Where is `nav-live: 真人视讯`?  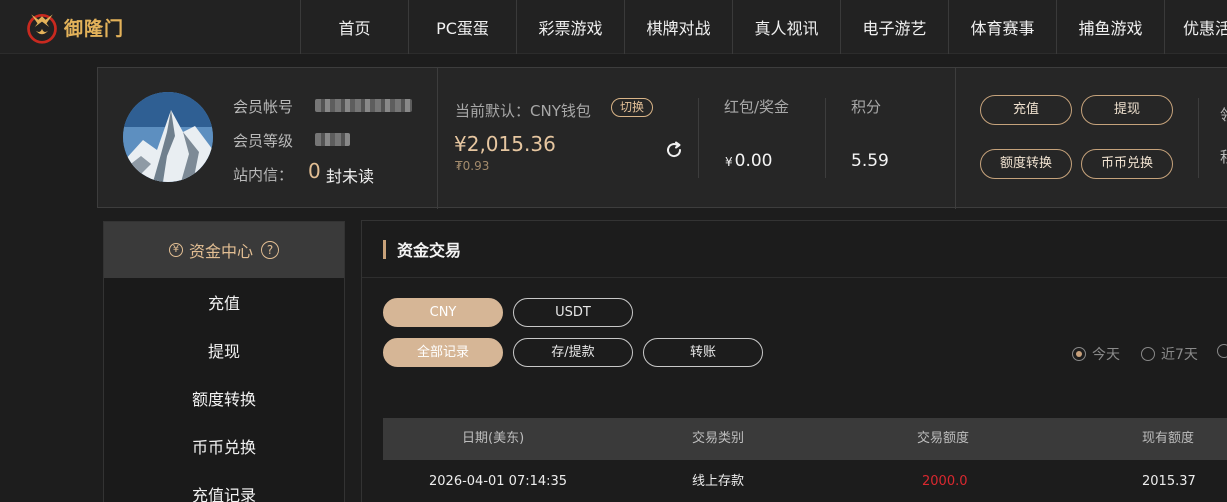
nav-live: 真人视讯 is located at coordinates (786, 27).